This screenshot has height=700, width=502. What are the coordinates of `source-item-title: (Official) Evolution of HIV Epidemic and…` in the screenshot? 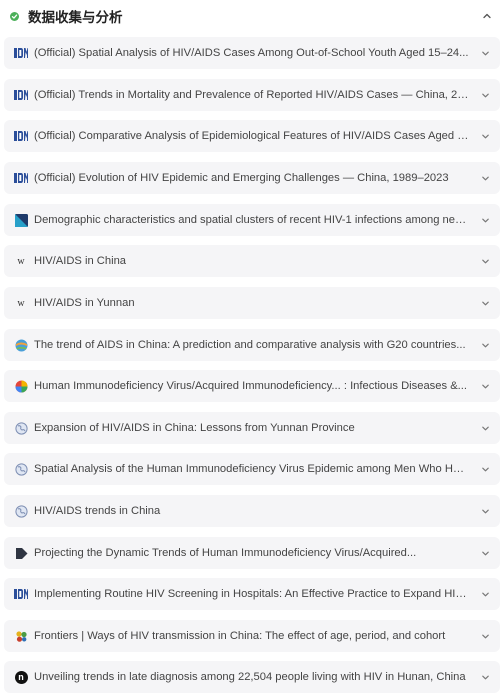 It's located at (241, 178).